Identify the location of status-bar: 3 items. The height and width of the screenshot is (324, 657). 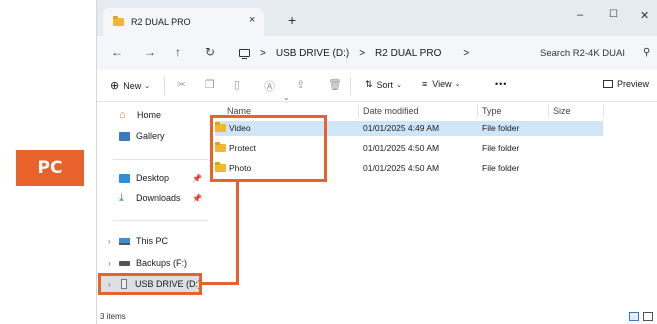
(377, 318).